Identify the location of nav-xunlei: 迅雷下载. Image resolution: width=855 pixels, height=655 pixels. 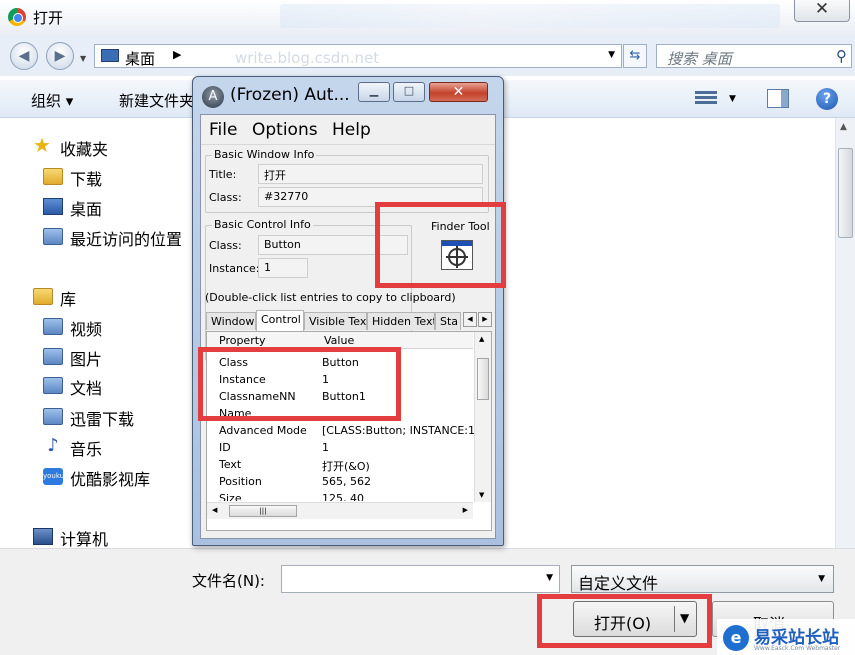
(88, 418).